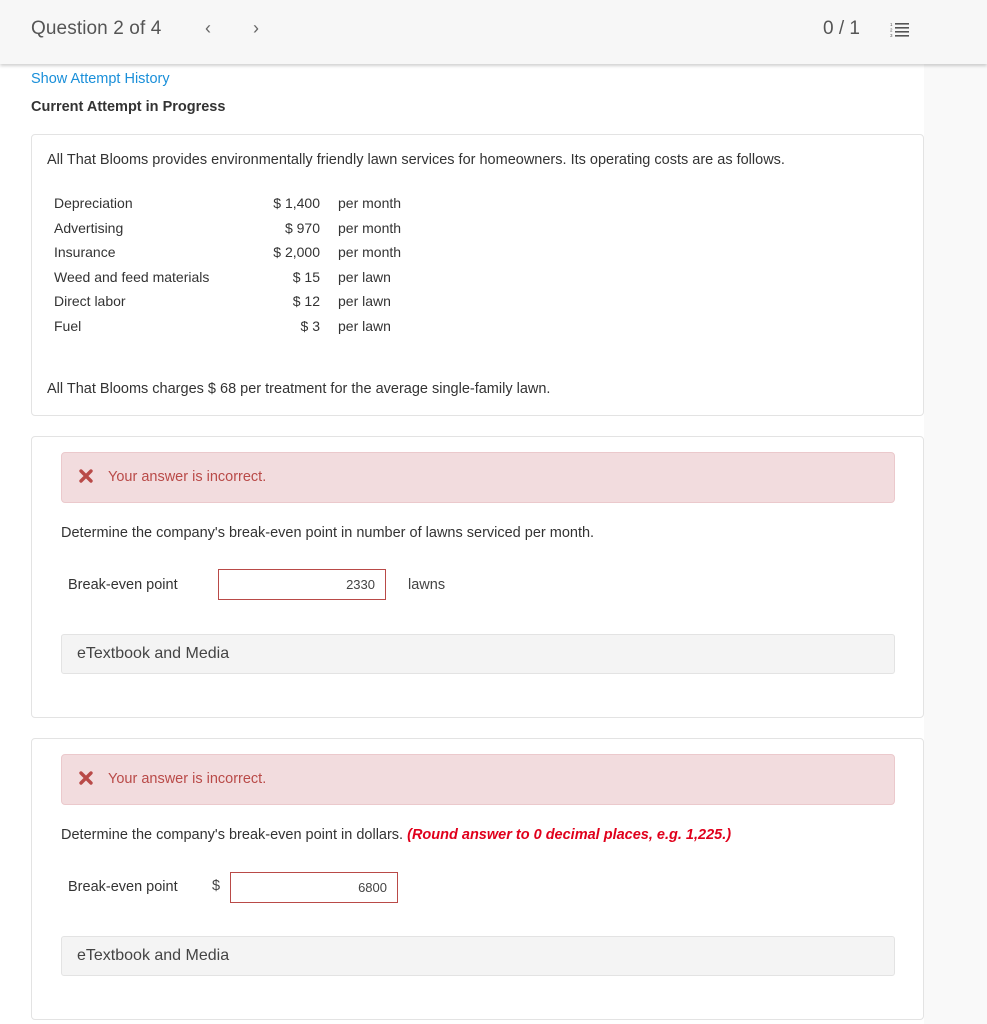 The width and height of the screenshot is (987, 1024). What do you see at coordinates (96, 28) in the screenshot?
I see `question-position: Question 2 of 4` at bounding box center [96, 28].